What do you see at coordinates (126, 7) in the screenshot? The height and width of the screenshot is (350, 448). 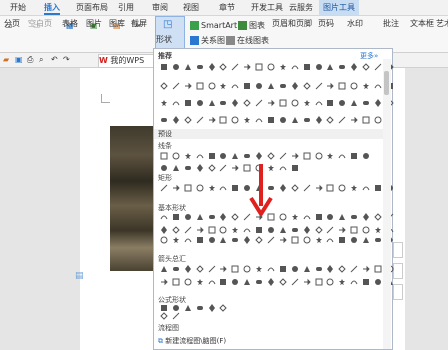 I see `tab-3: 引用` at bounding box center [126, 7].